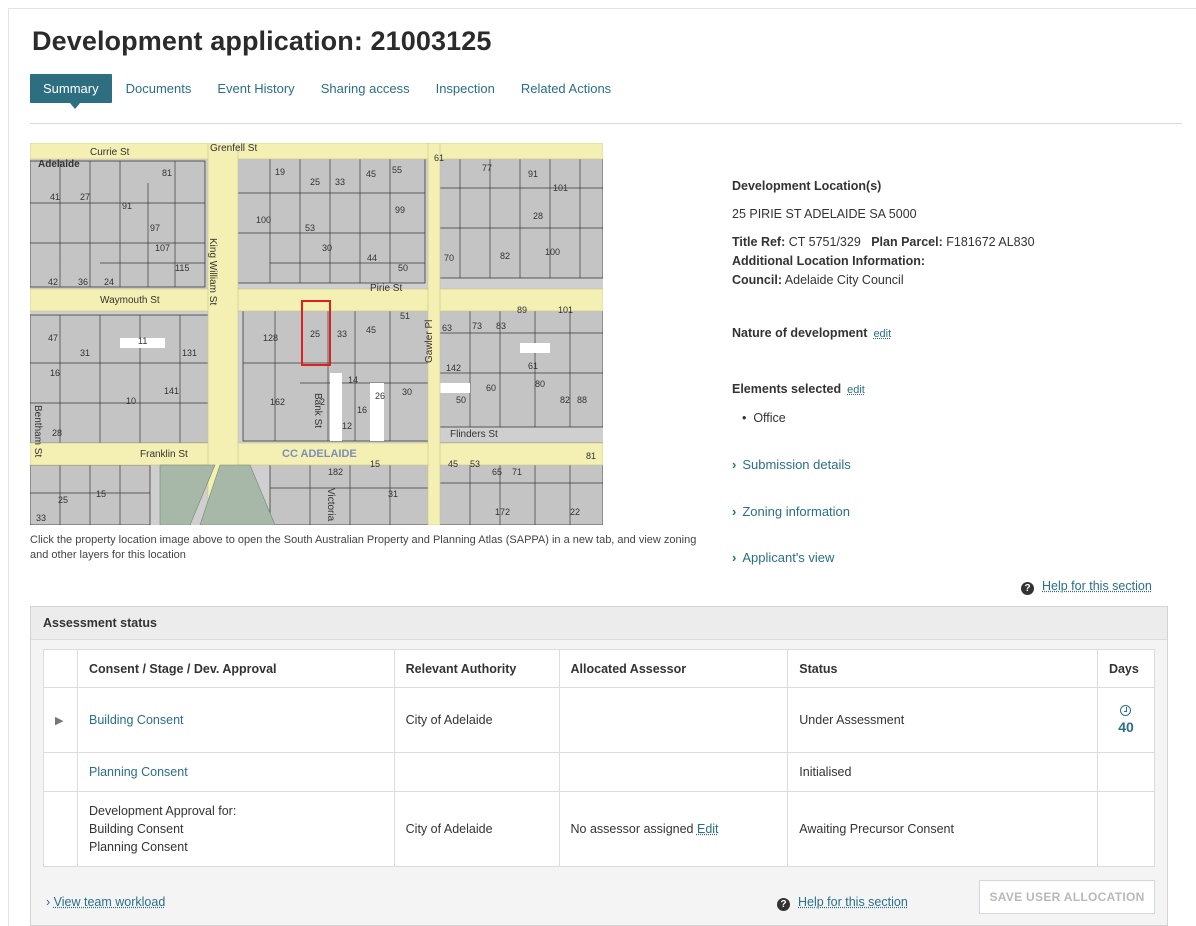 The height and width of the screenshot is (926, 1196). I want to click on svg-text: 131, so click(189, 353).